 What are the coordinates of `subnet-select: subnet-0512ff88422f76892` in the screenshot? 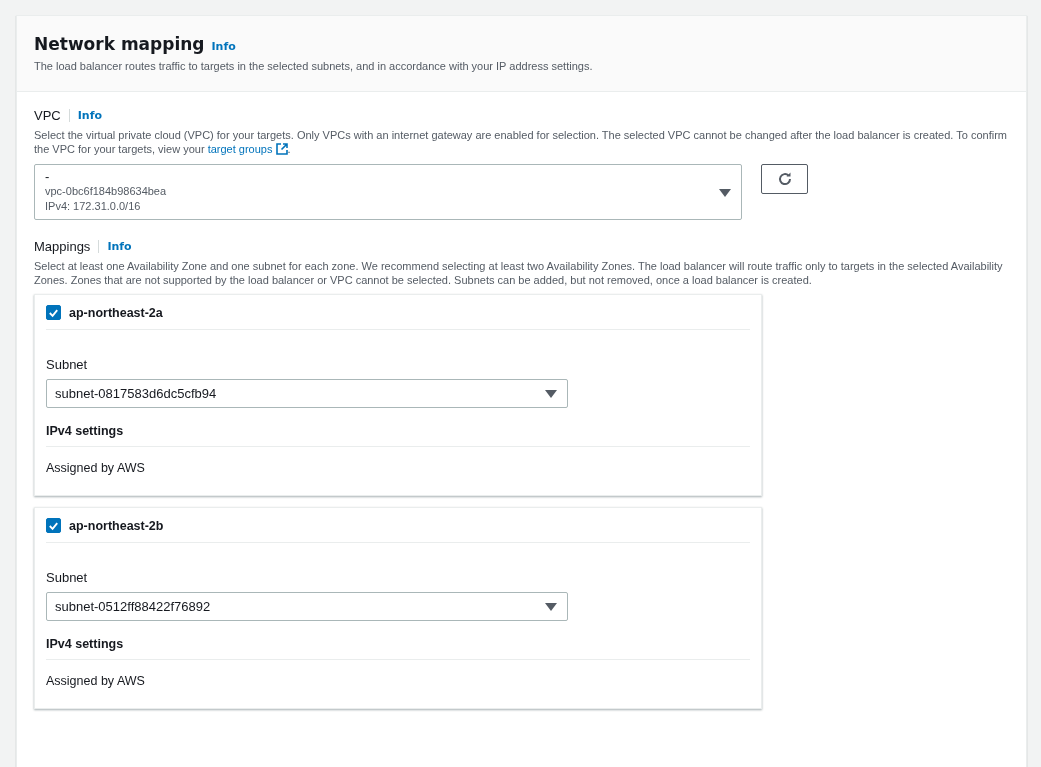 It's located at (307, 606).